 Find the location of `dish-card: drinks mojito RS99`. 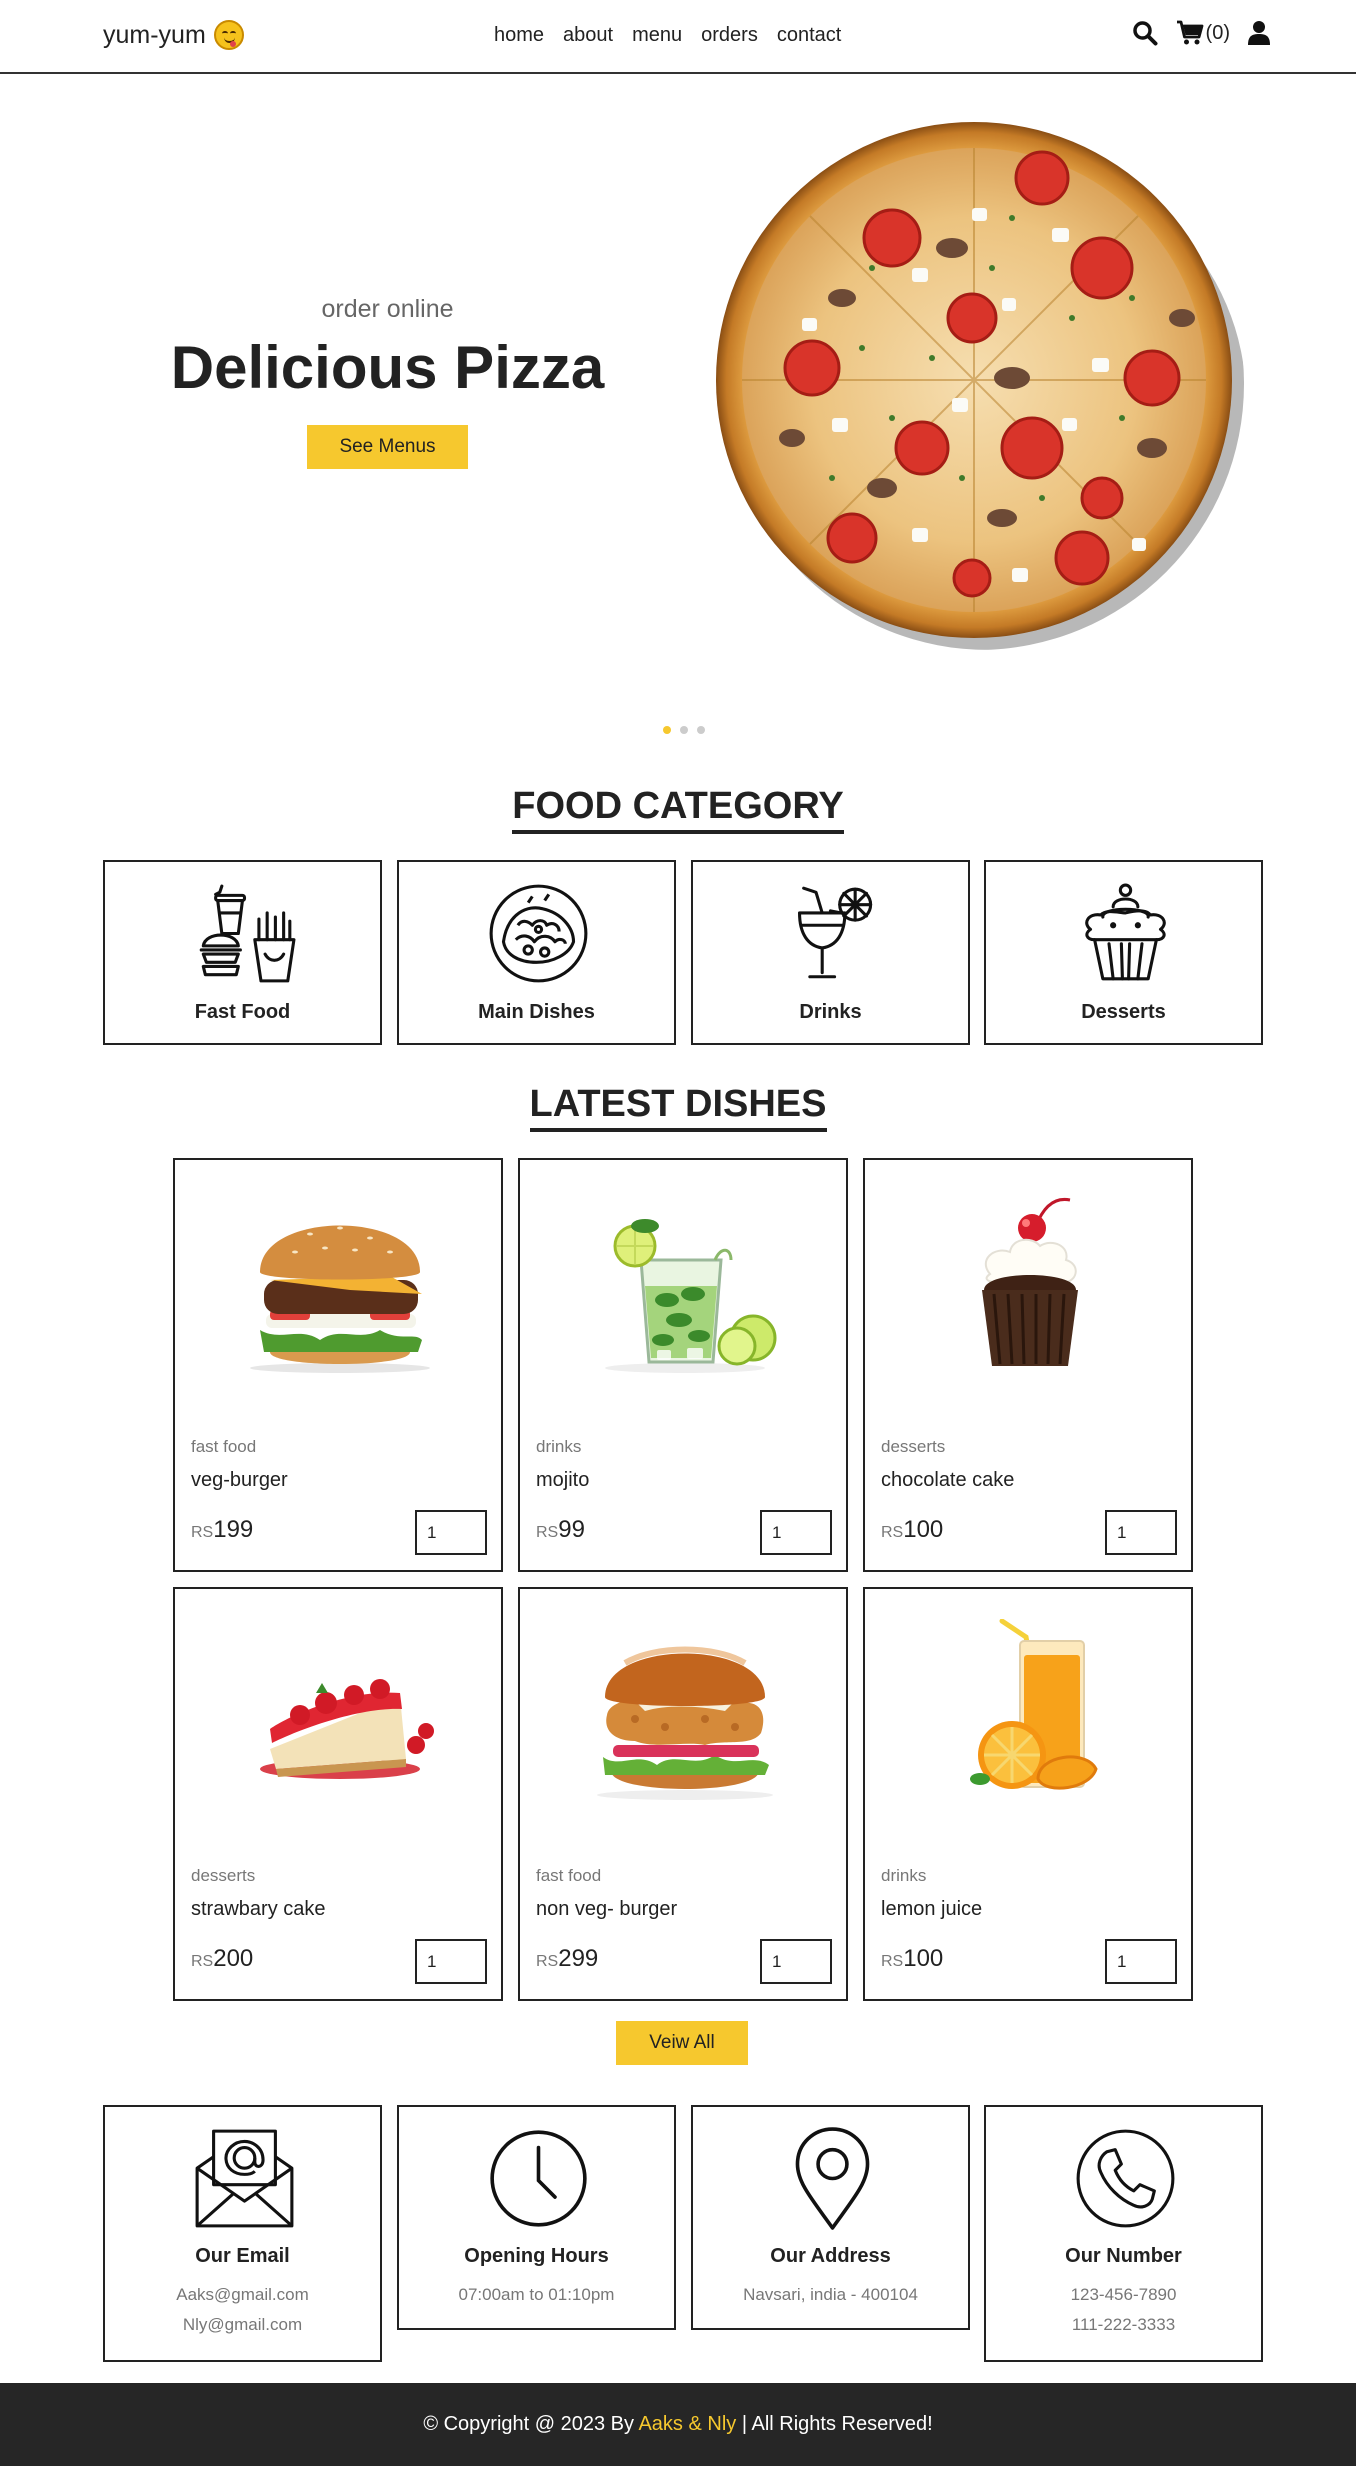

dish-card: drinks mojito RS99 is located at coordinates (683, 1365).